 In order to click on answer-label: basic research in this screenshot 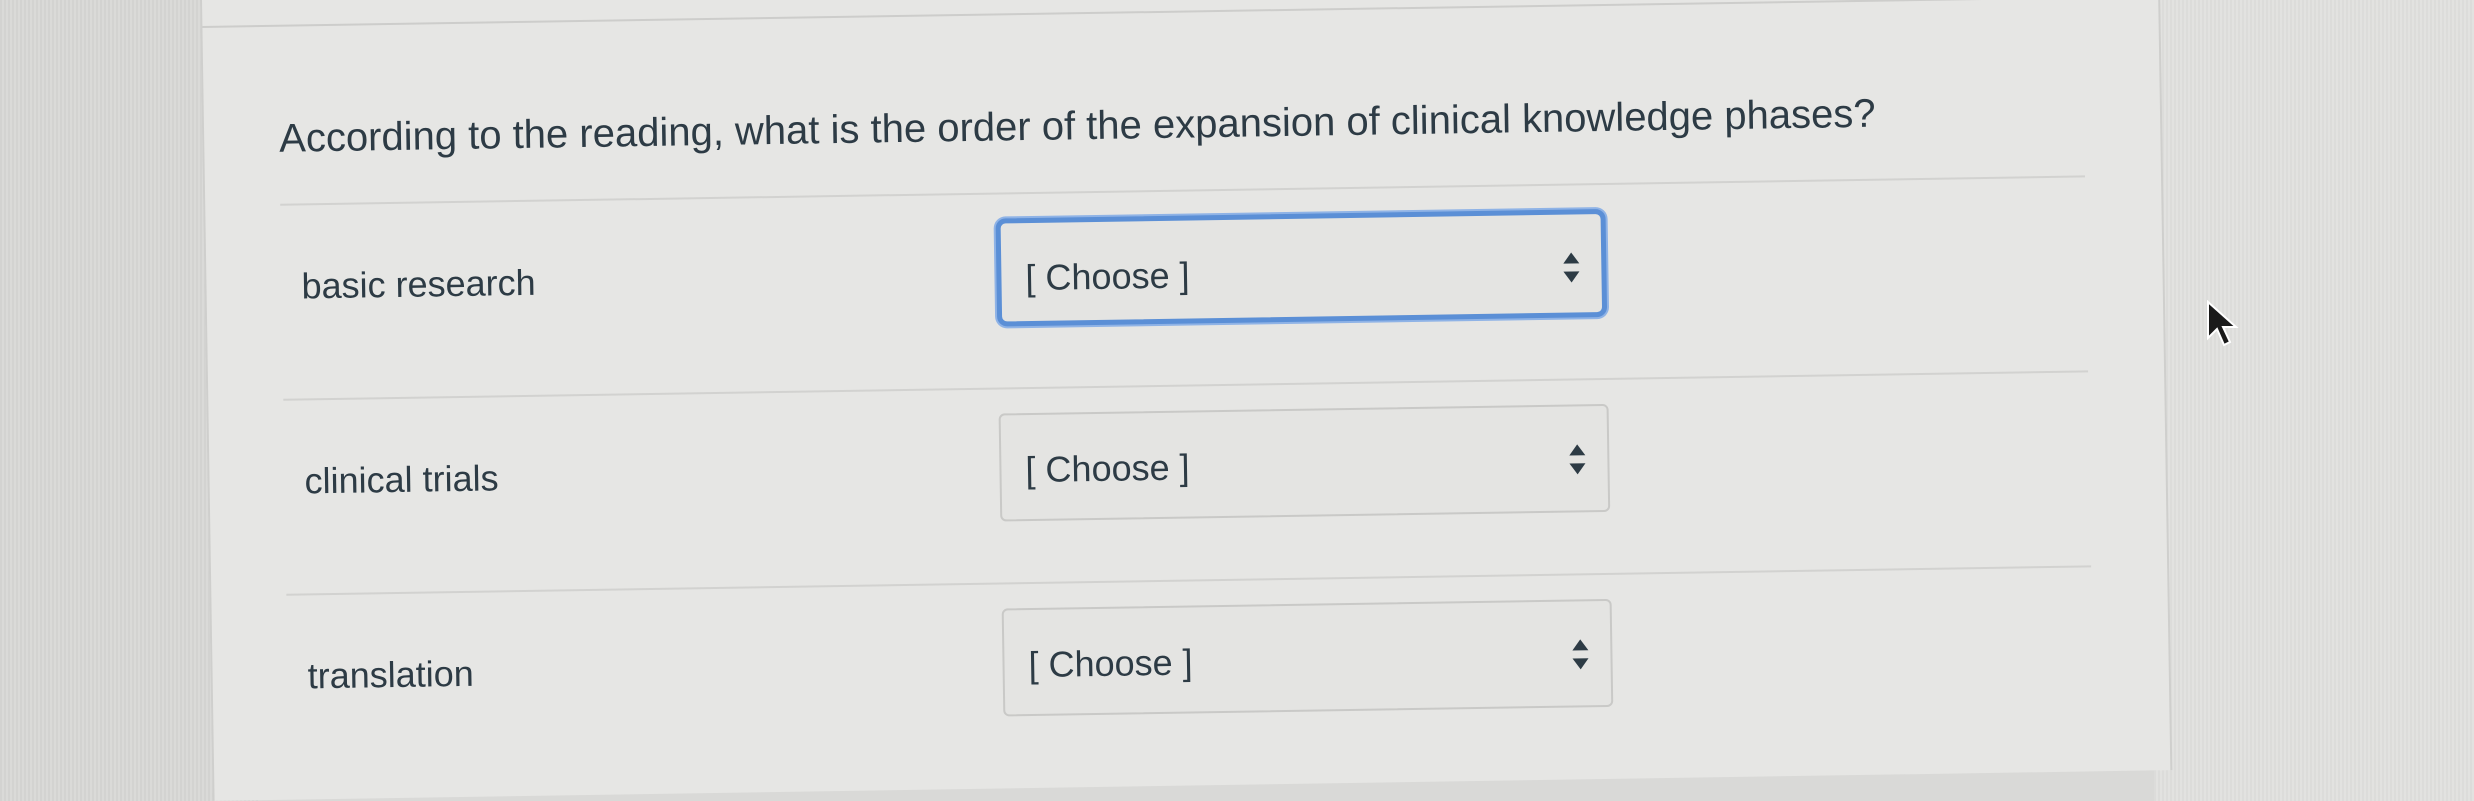, I will do `click(418, 284)`.